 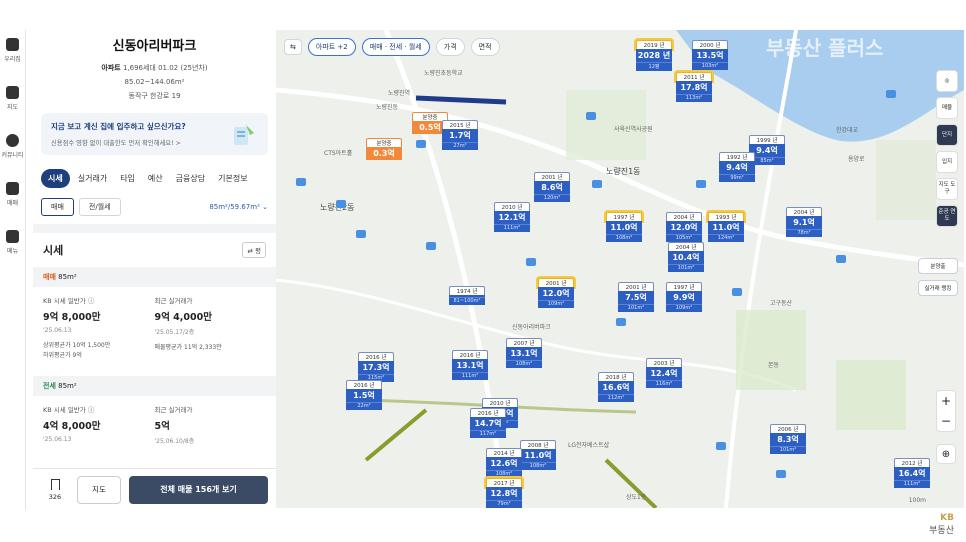 What do you see at coordinates (737, 178) in the screenshot?
I see `pin-size: 99m²` at bounding box center [737, 178].